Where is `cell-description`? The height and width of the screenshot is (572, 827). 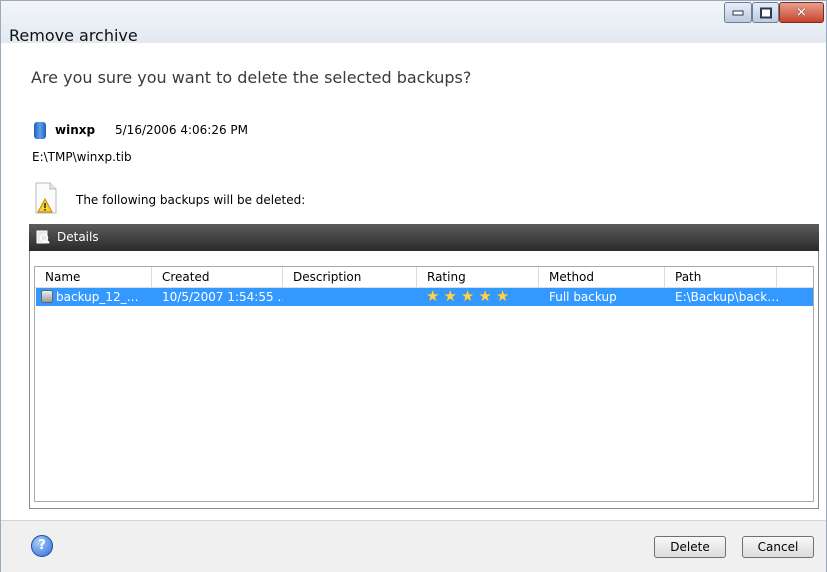 cell-description is located at coordinates (353, 297).